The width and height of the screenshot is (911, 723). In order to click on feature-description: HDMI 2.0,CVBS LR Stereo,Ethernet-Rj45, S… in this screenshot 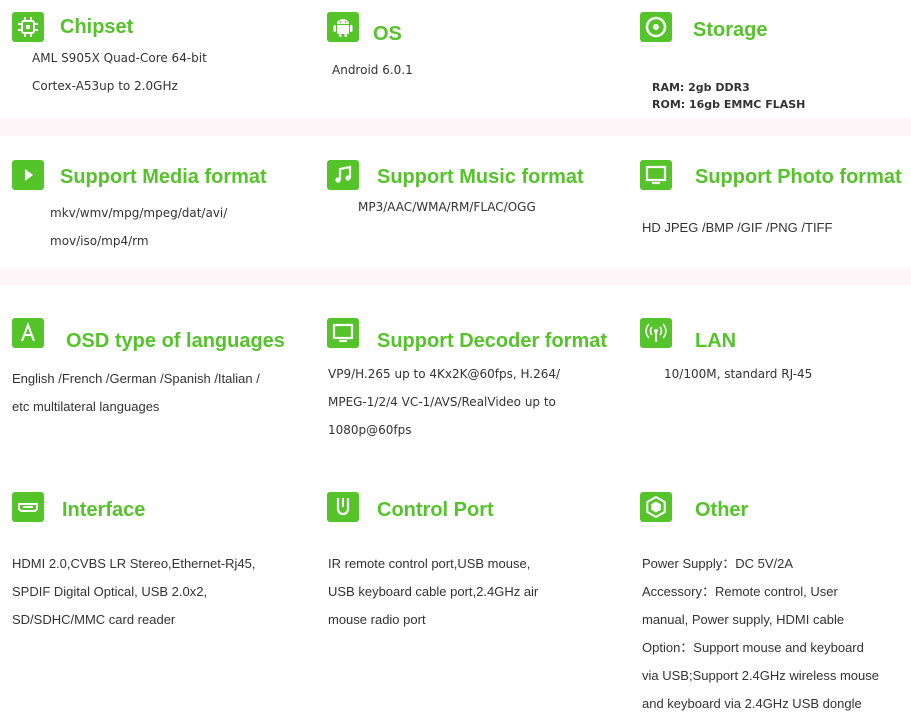, I will do `click(134, 591)`.